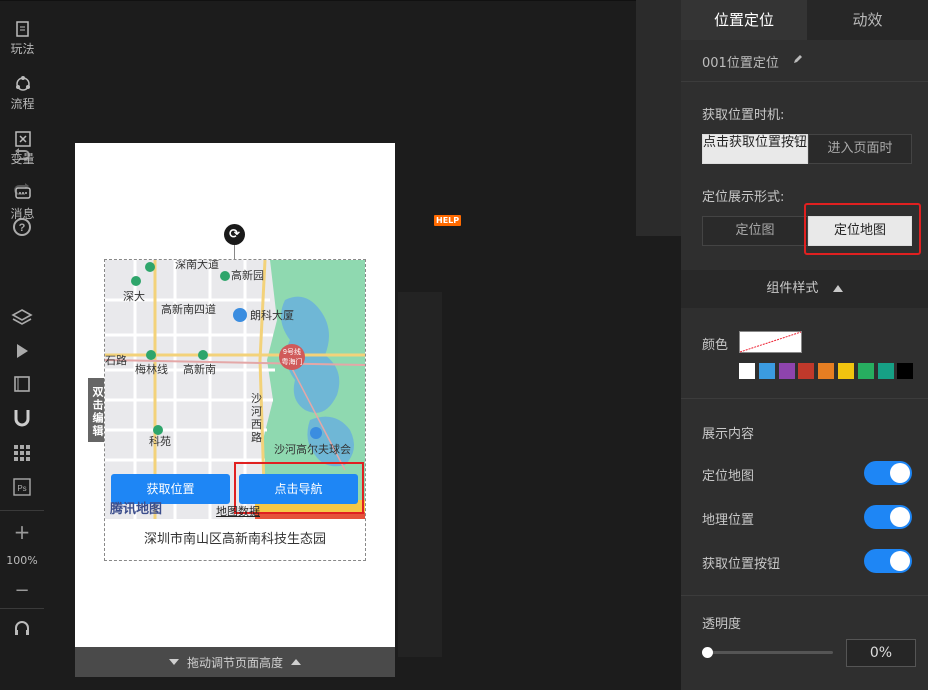 The image size is (928, 690). Describe the element at coordinates (22, 139) in the screenshot. I see `variable-icon` at that location.